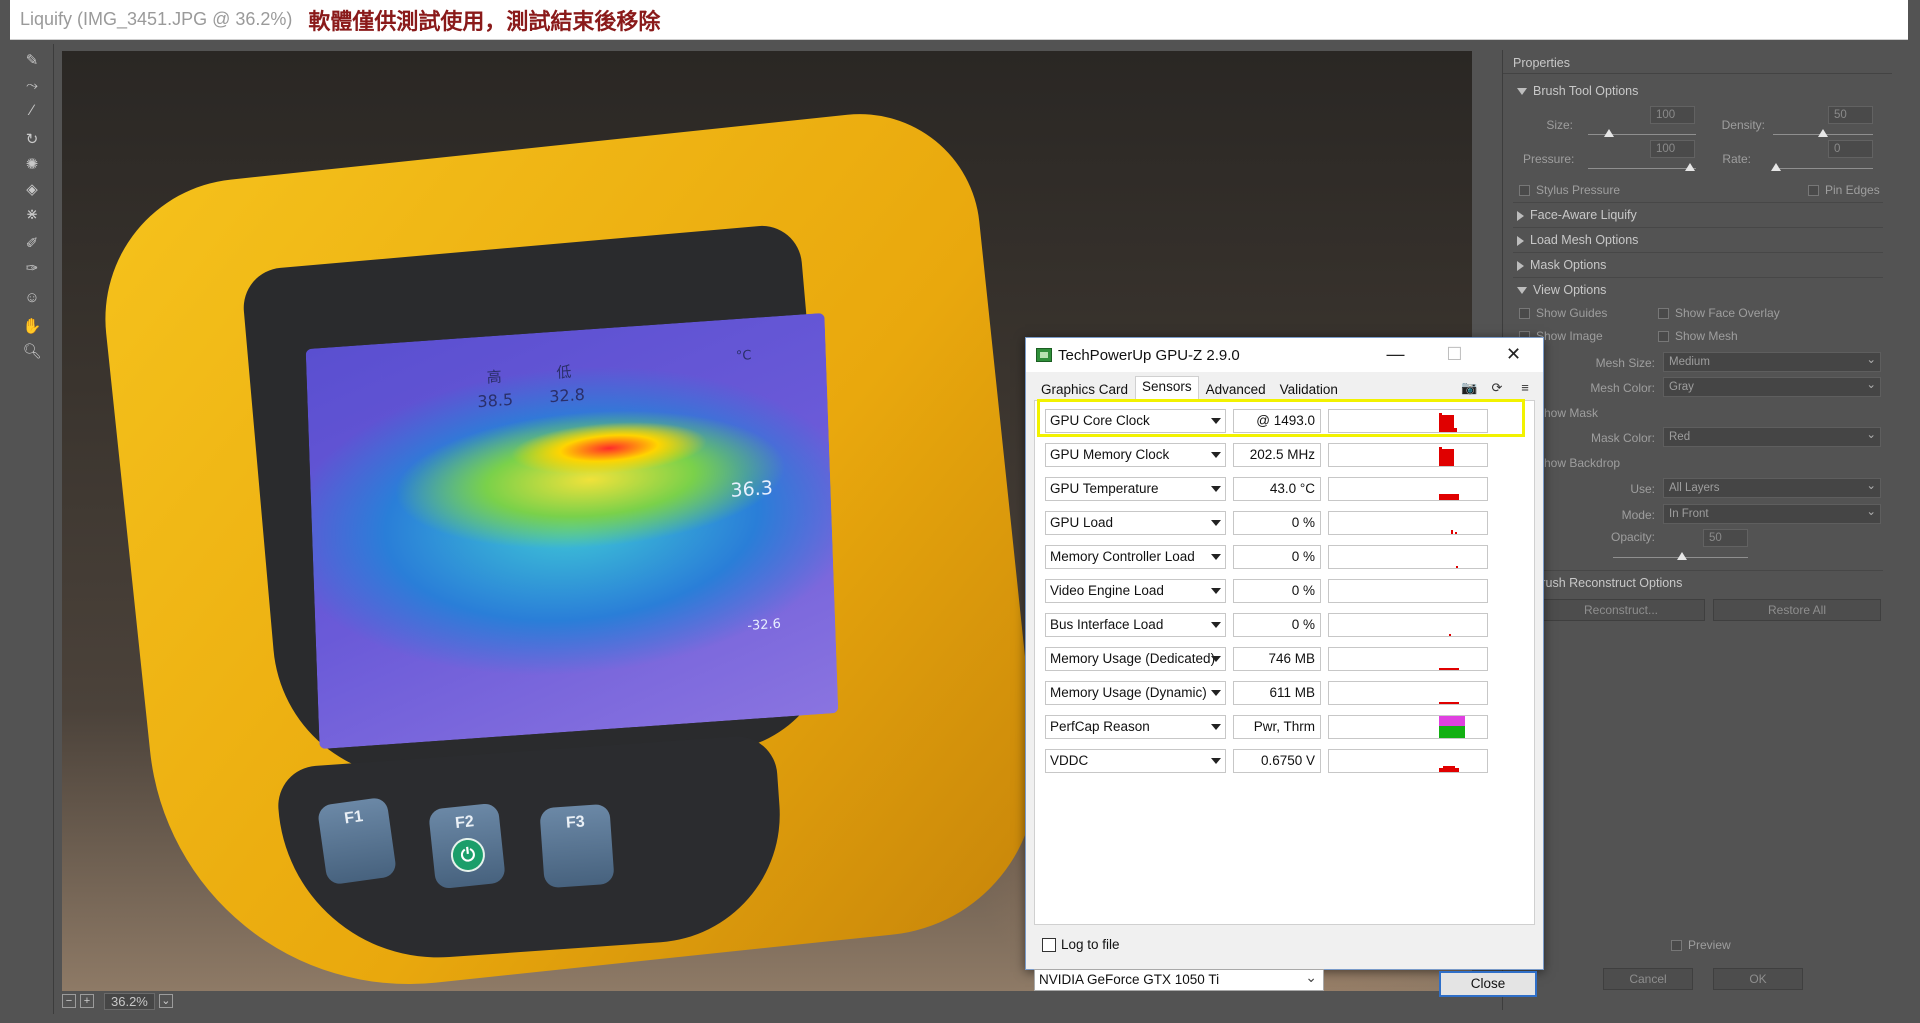 The width and height of the screenshot is (1920, 1023). What do you see at coordinates (32, 60) in the screenshot?
I see `forward-warp-tool-icon: ✎` at bounding box center [32, 60].